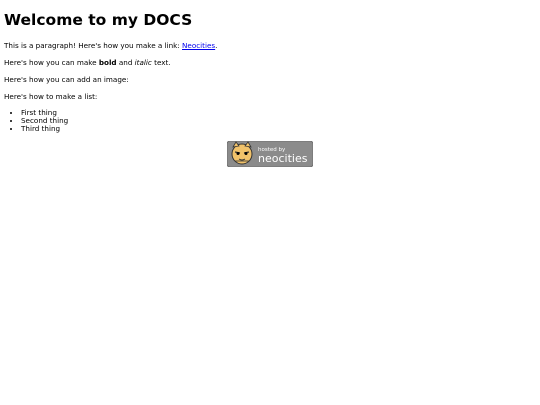  I want to click on badge-line-2: neocities, so click(283, 158).